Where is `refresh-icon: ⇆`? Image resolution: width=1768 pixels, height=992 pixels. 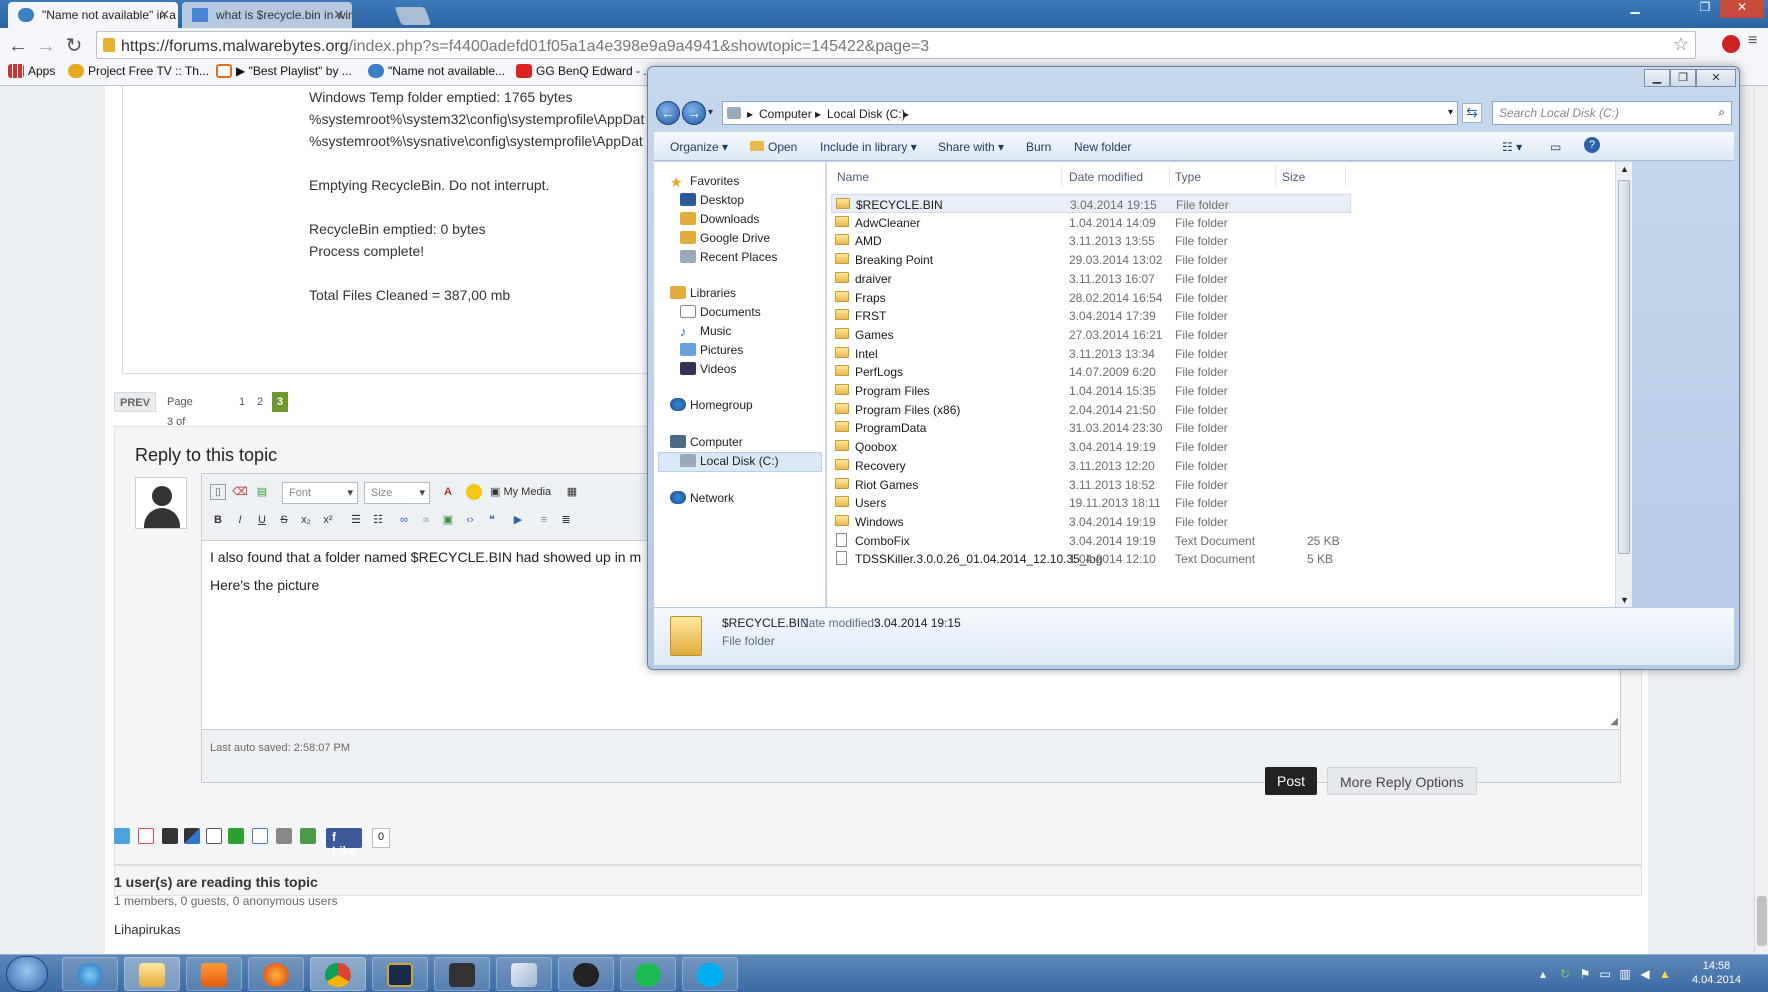
refresh-icon: ⇆ is located at coordinates (1472, 113).